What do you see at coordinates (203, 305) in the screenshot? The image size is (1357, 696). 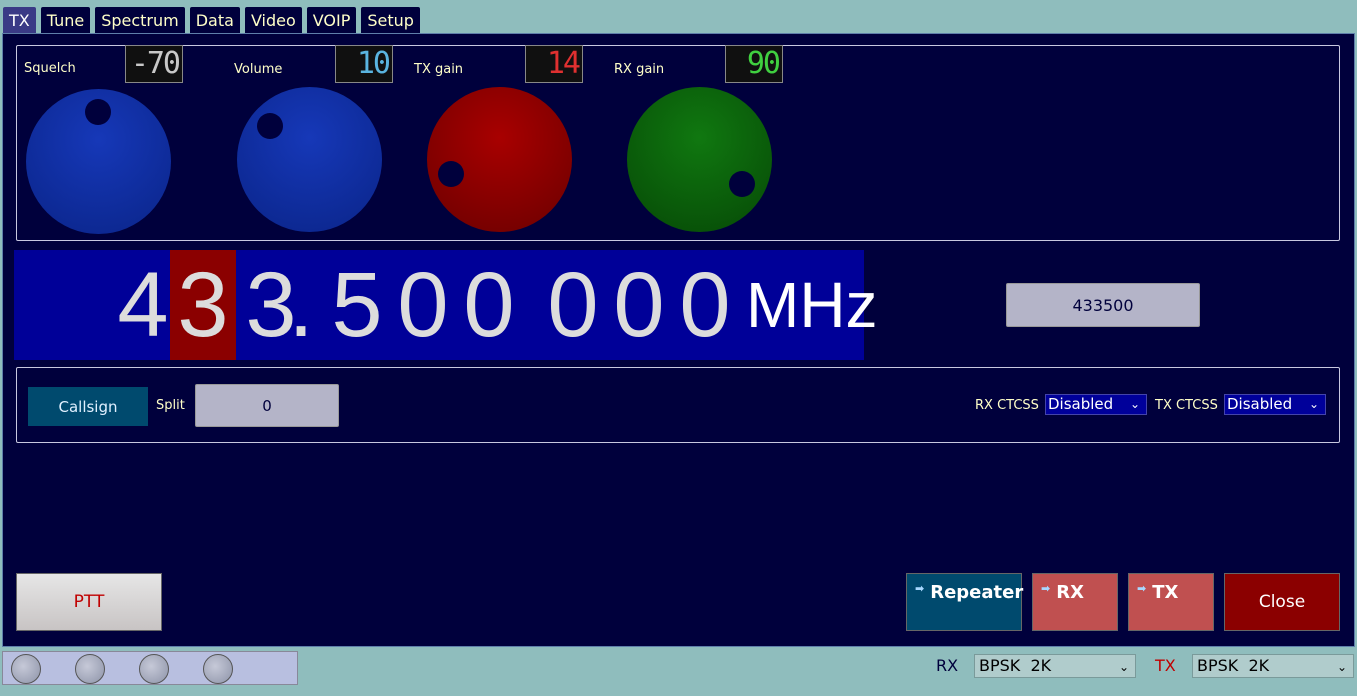 I see `freq-digit-selected: 3` at bounding box center [203, 305].